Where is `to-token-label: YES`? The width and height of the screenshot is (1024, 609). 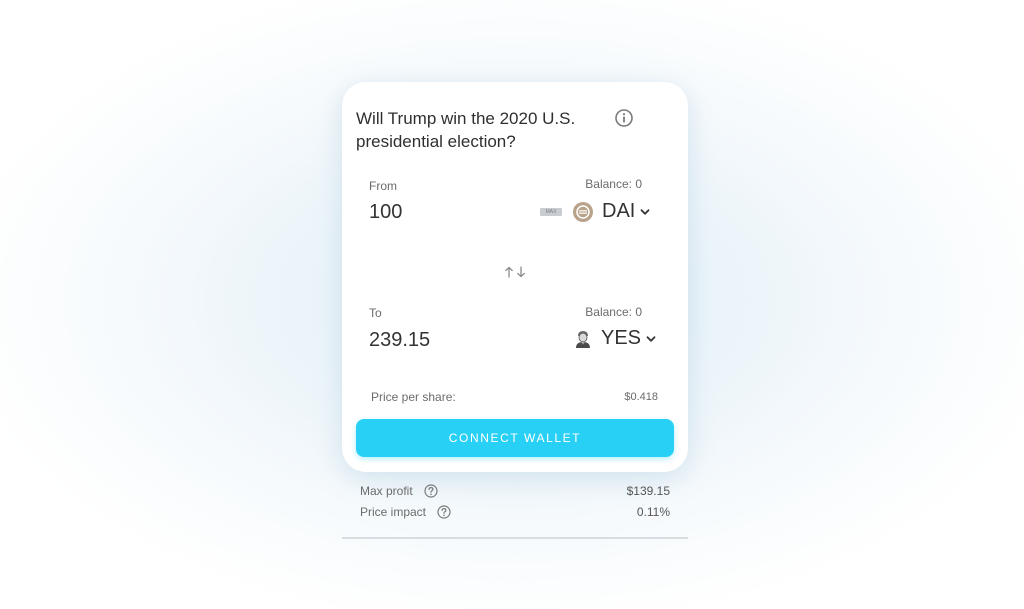
to-token-label: YES is located at coordinates (621, 338).